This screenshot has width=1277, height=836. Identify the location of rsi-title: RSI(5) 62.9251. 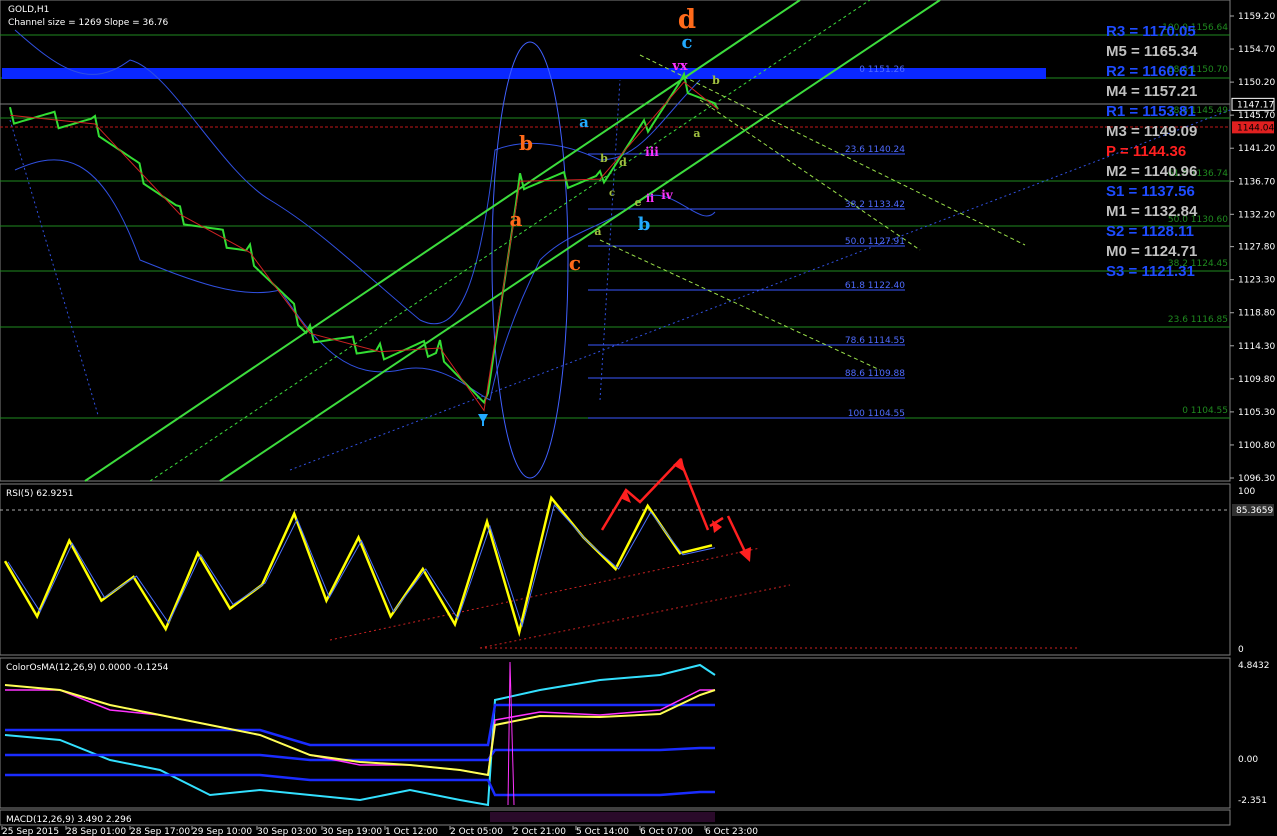
(39, 494).